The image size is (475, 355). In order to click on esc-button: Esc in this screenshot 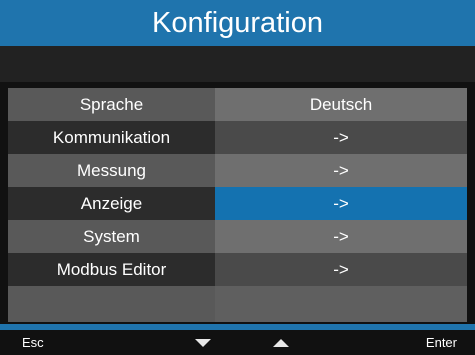, I will do `click(33, 342)`.